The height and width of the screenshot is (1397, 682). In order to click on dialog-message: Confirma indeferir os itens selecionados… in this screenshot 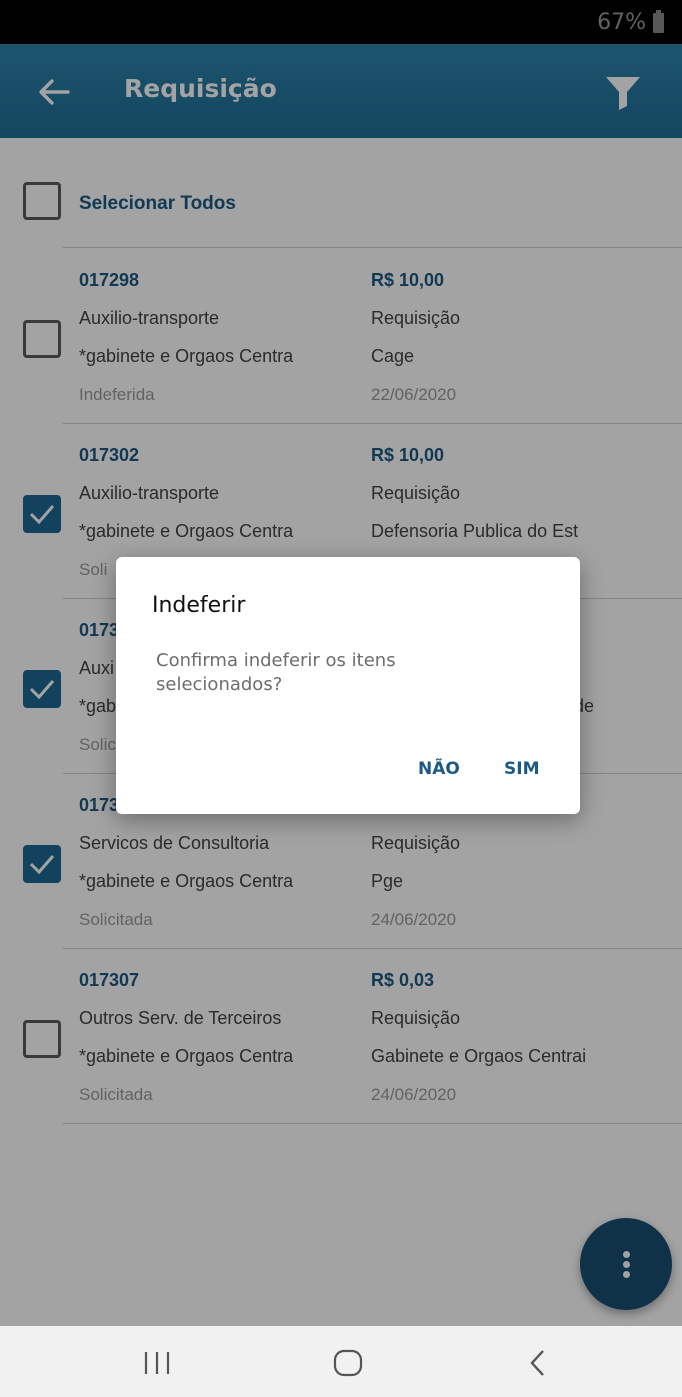, I will do `click(276, 672)`.